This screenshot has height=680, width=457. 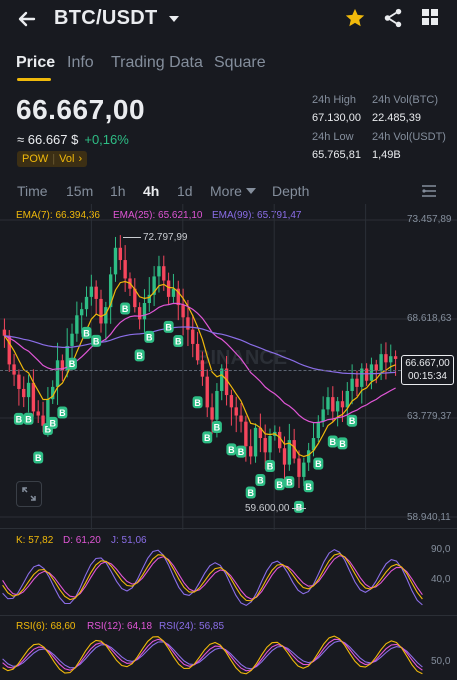 What do you see at coordinates (34, 79) in the screenshot?
I see `tab-active-indicator` at bounding box center [34, 79].